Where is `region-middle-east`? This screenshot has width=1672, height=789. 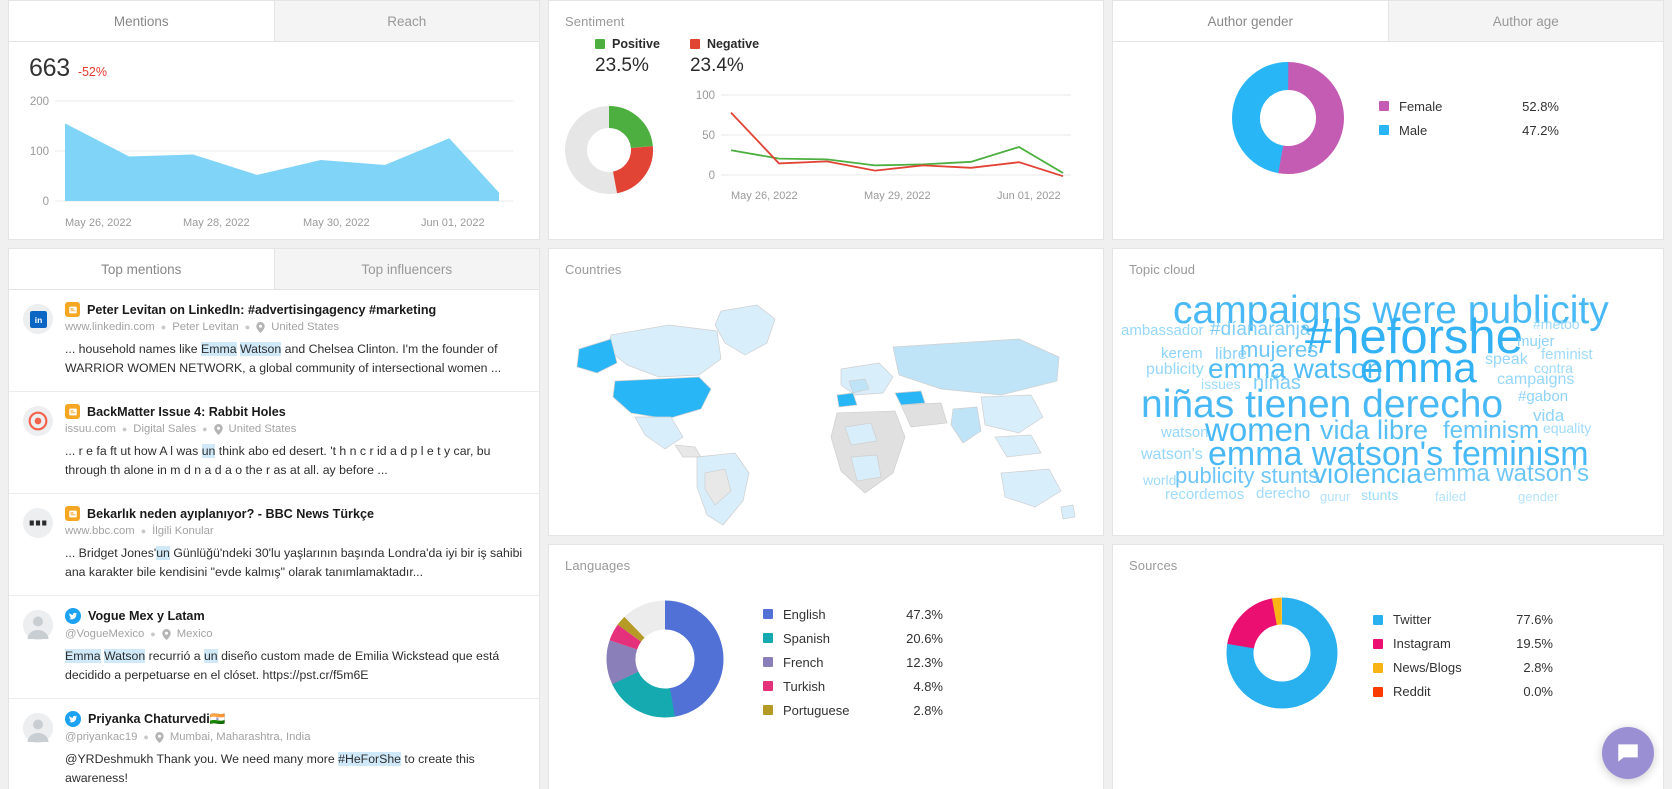 region-middle-east is located at coordinates (924, 415).